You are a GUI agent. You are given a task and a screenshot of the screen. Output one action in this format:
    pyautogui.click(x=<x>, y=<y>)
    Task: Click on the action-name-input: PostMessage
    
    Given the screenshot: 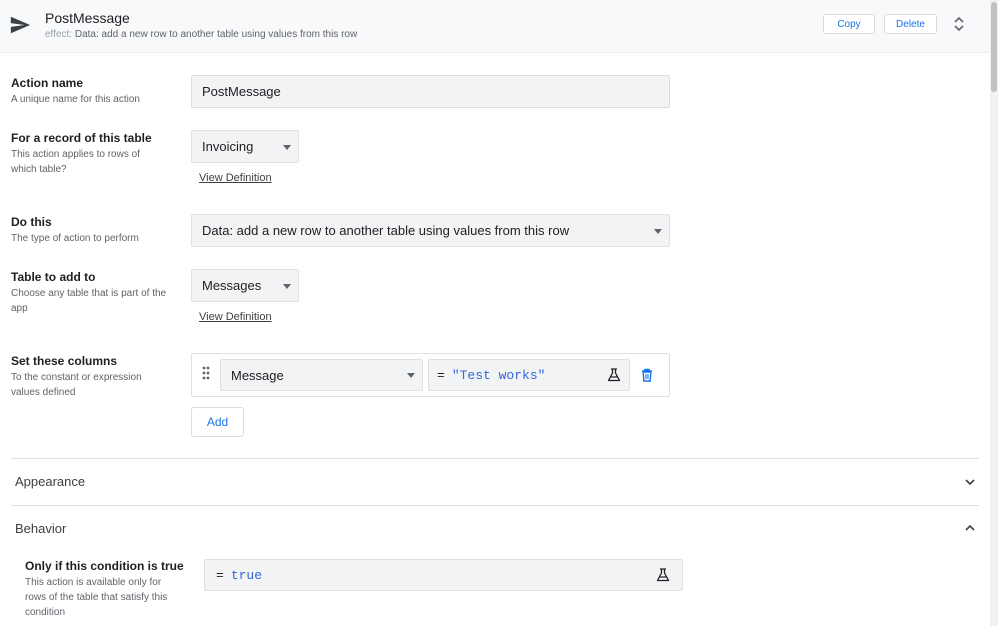 What is the action you would take?
    pyautogui.click(x=430, y=91)
    